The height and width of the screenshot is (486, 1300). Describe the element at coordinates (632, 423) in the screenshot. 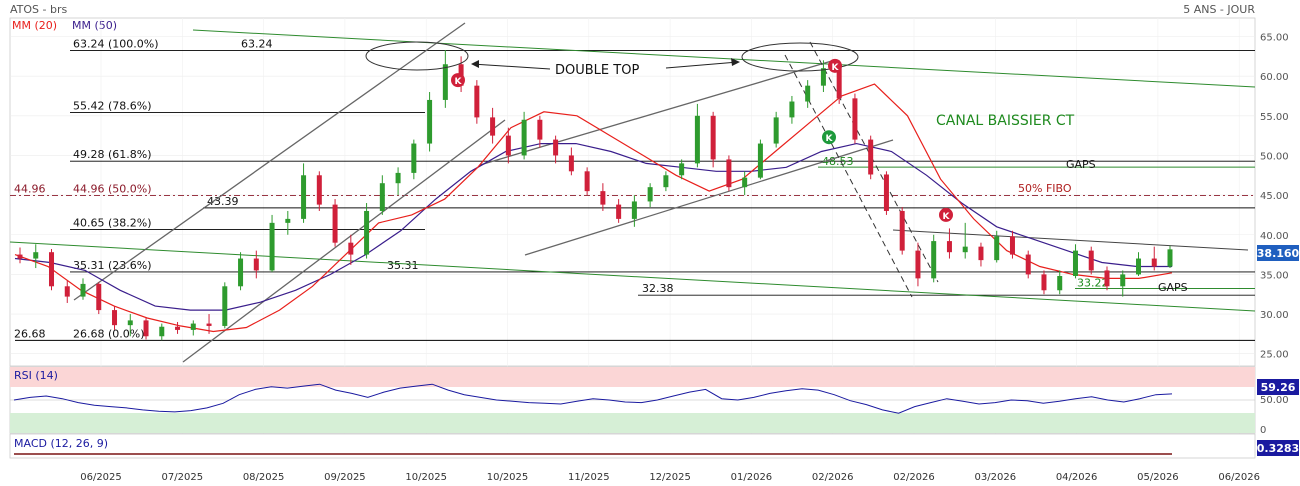

I see `rsi-oversold-zone` at that location.